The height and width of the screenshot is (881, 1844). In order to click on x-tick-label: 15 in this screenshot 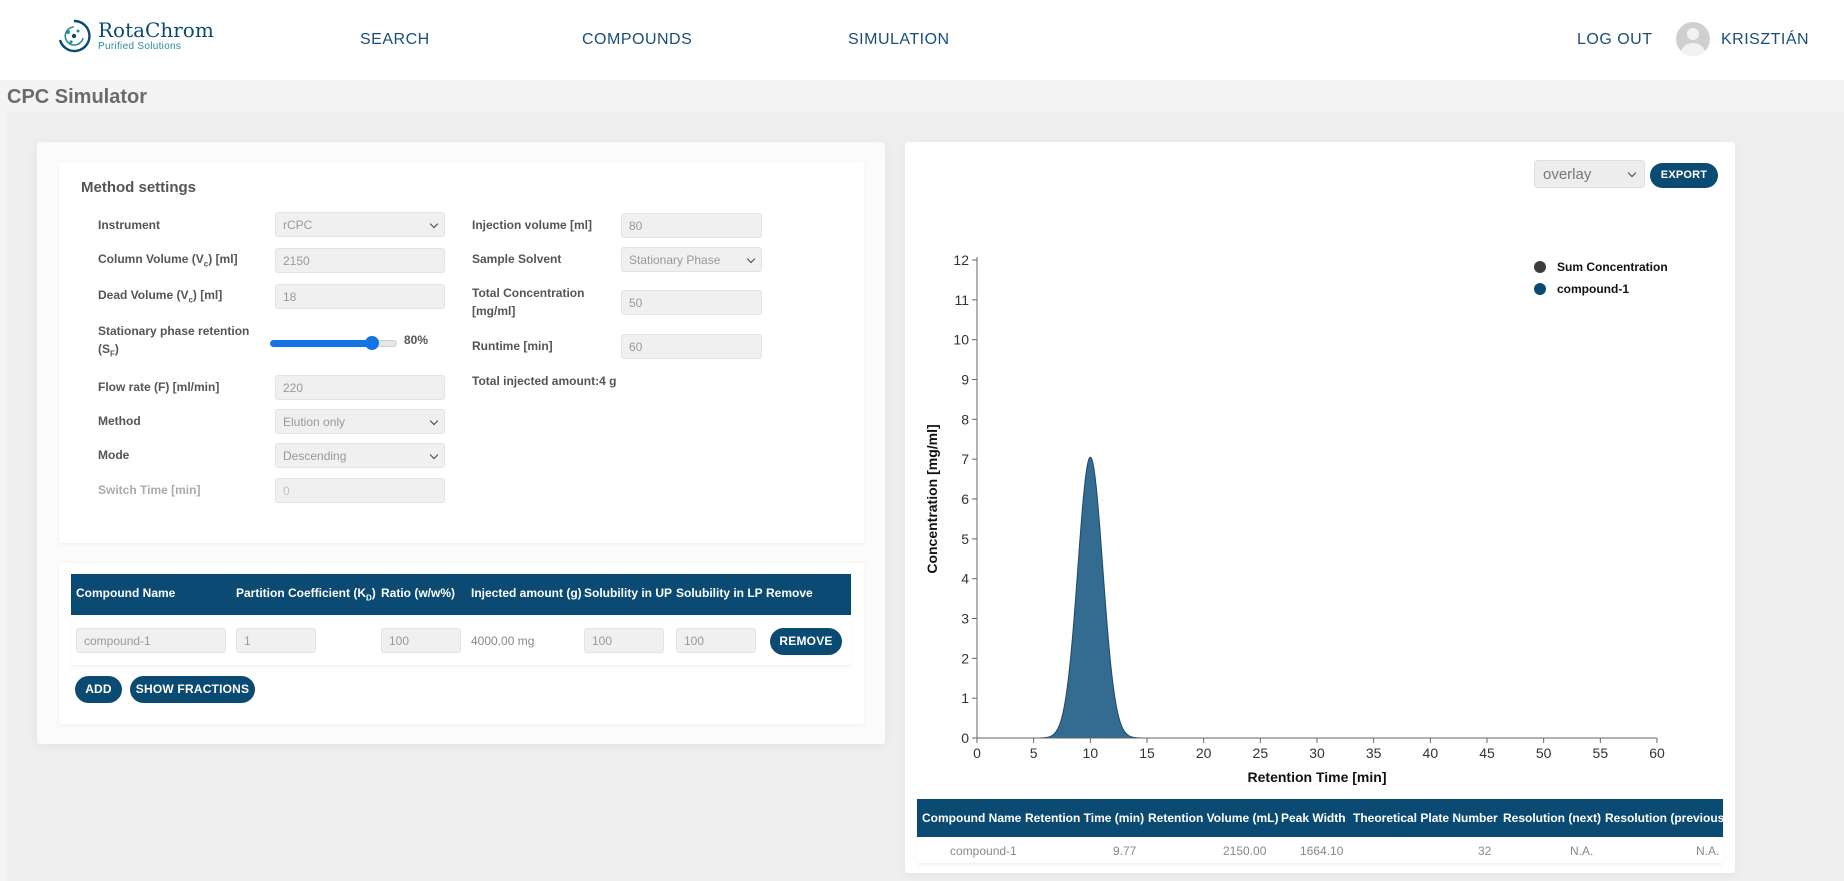, I will do `click(1147, 753)`.